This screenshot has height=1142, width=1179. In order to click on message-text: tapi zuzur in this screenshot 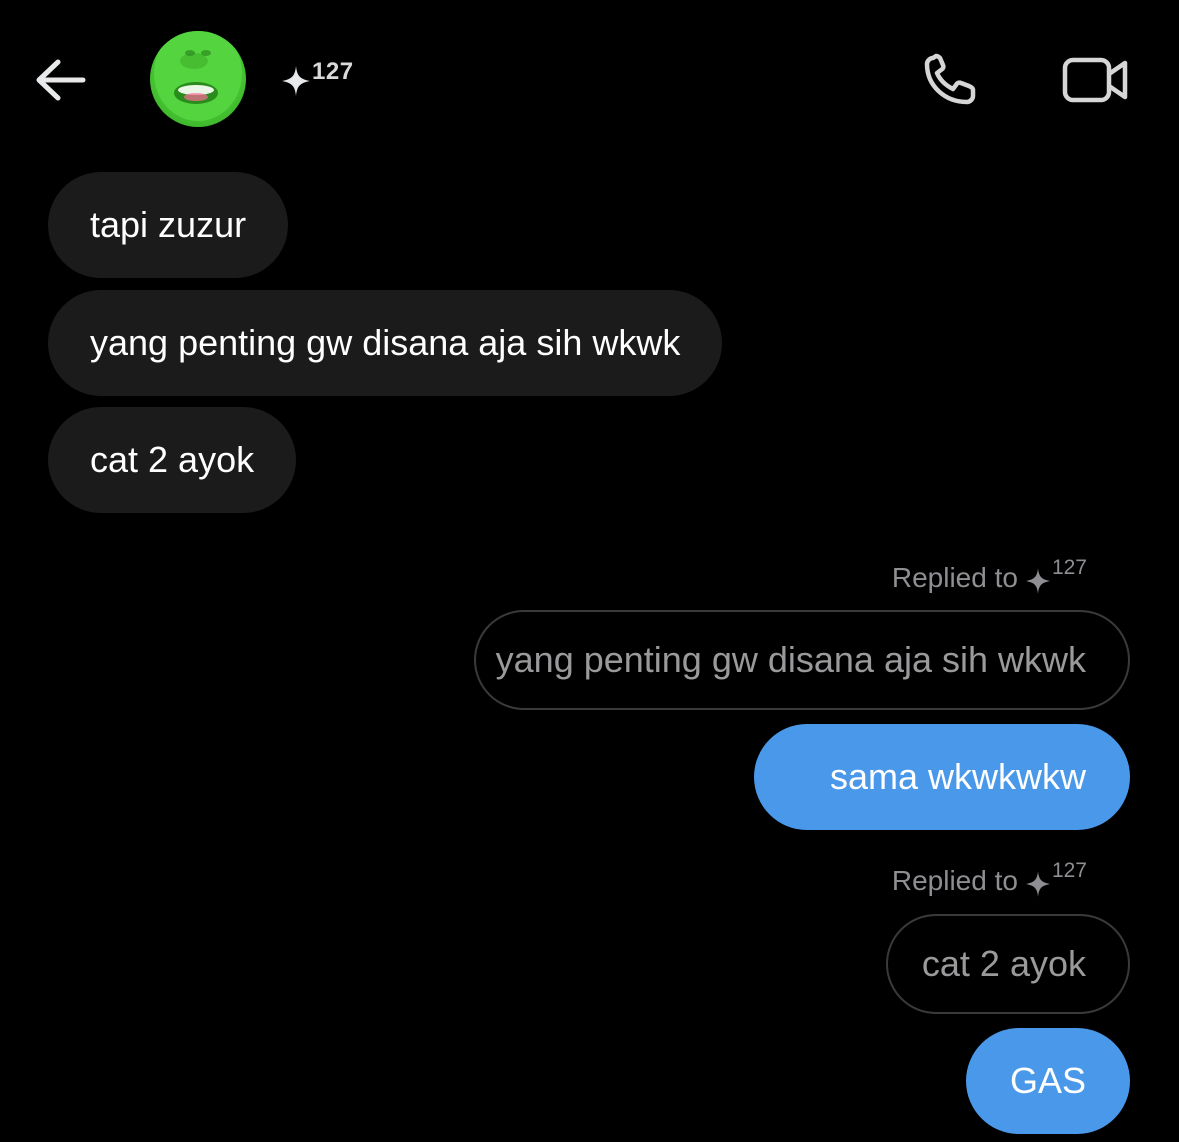, I will do `click(168, 224)`.